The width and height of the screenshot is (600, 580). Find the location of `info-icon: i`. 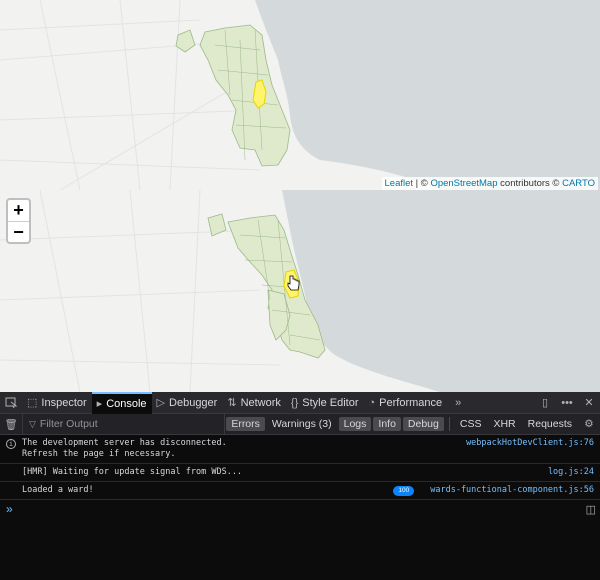

info-icon: i is located at coordinates (11, 444).